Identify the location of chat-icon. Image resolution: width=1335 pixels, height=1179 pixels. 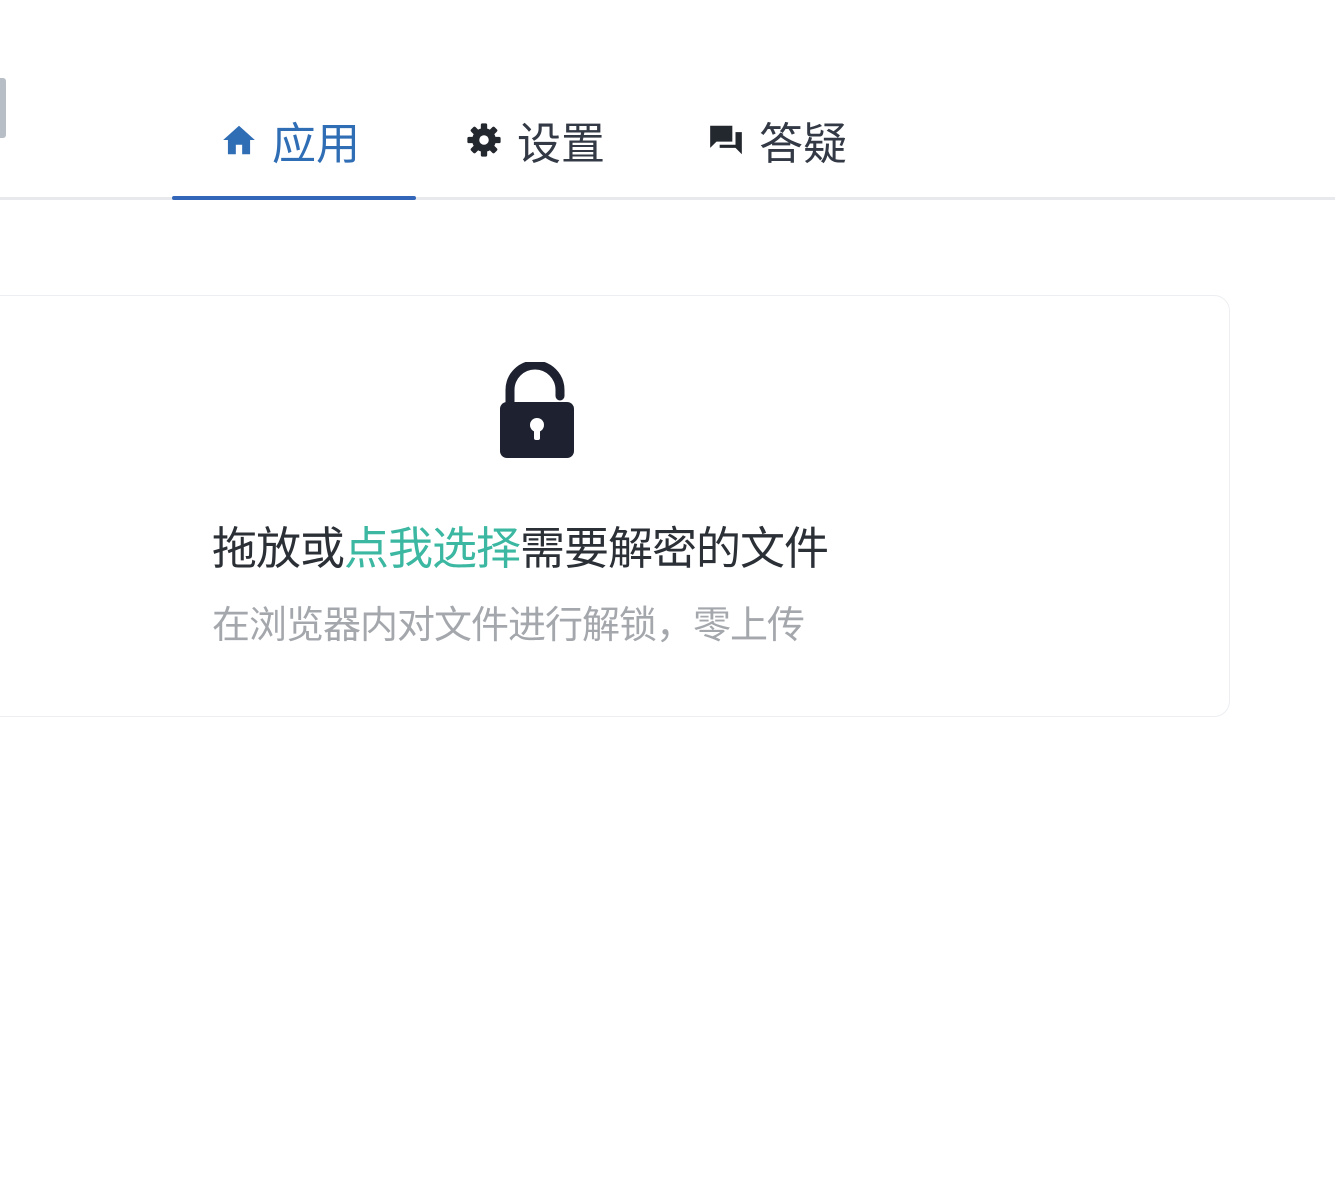
(726, 140).